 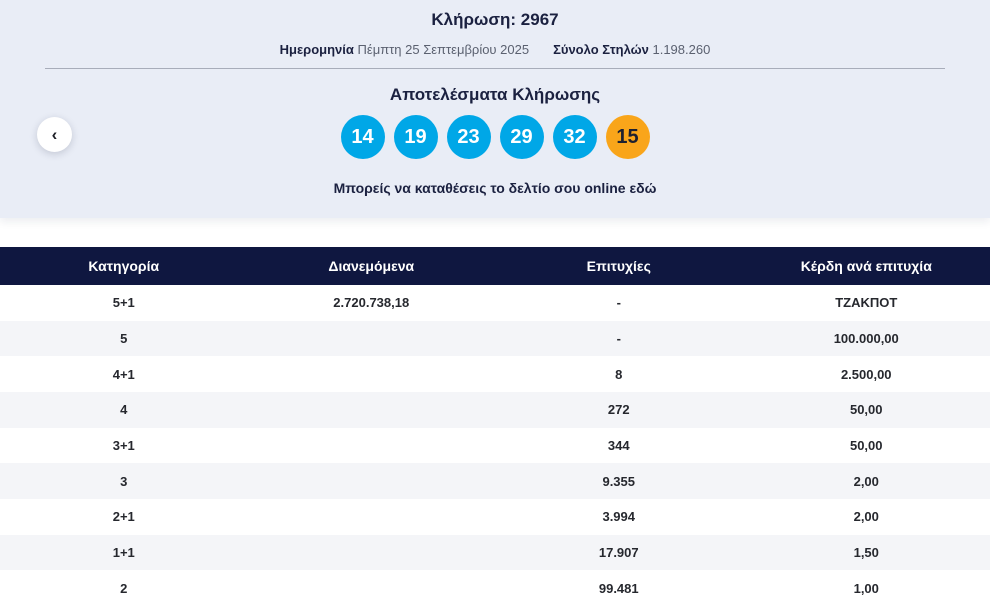 What do you see at coordinates (619, 517) in the screenshot?
I see `winners-cell: 3.994` at bounding box center [619, 517].